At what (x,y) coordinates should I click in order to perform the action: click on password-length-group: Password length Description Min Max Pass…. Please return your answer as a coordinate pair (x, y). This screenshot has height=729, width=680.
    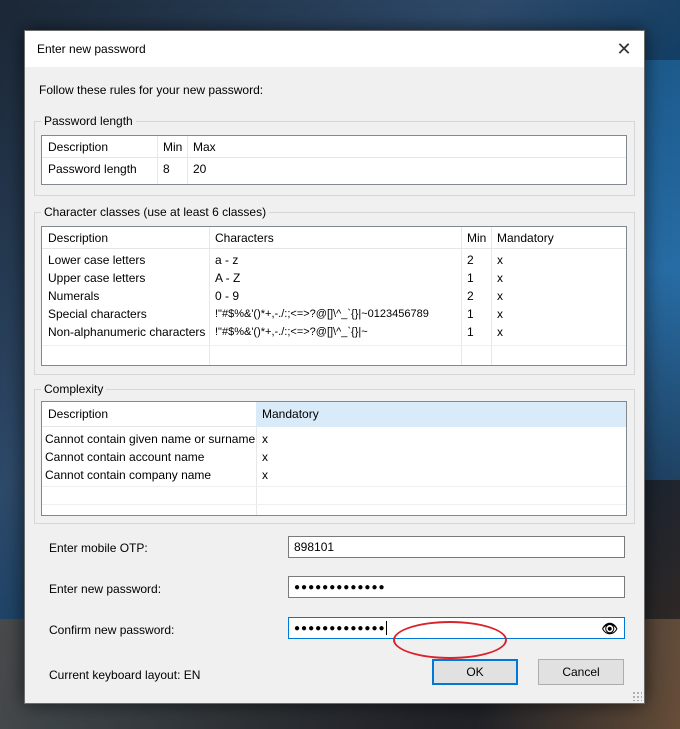
    Looking at the image, I should click on (334, 155).